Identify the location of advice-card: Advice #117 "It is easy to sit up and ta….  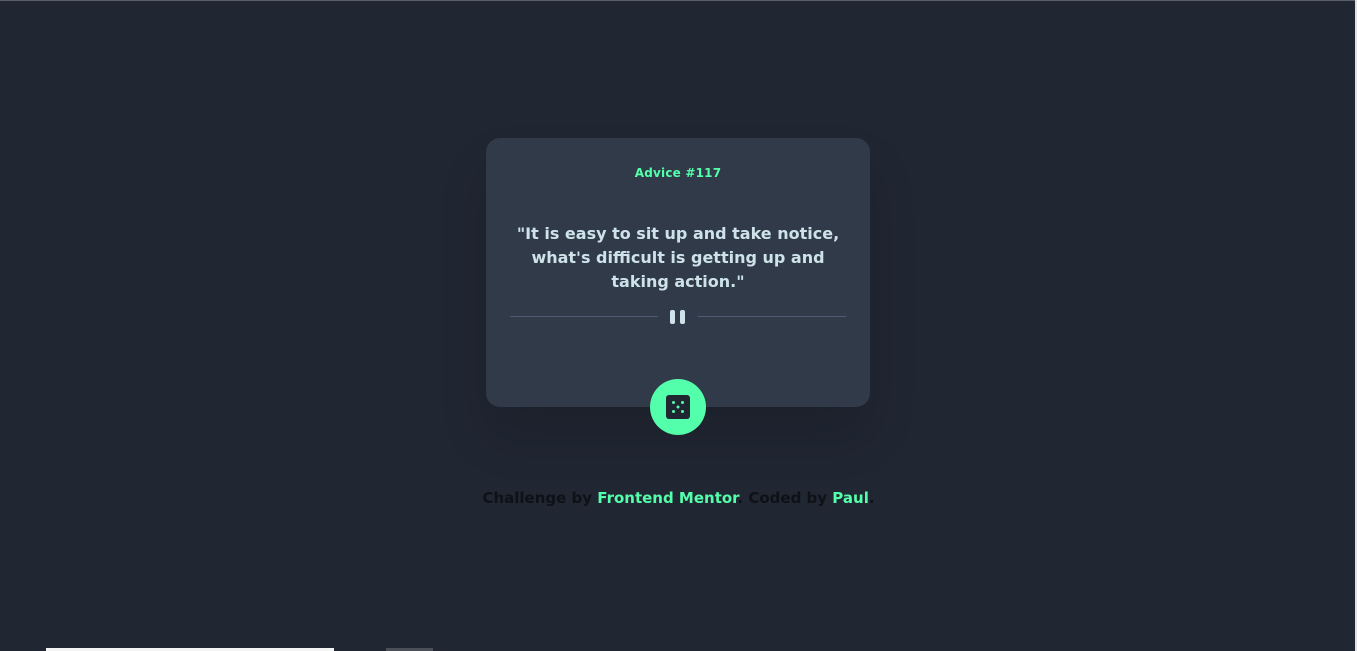
(678, 272).